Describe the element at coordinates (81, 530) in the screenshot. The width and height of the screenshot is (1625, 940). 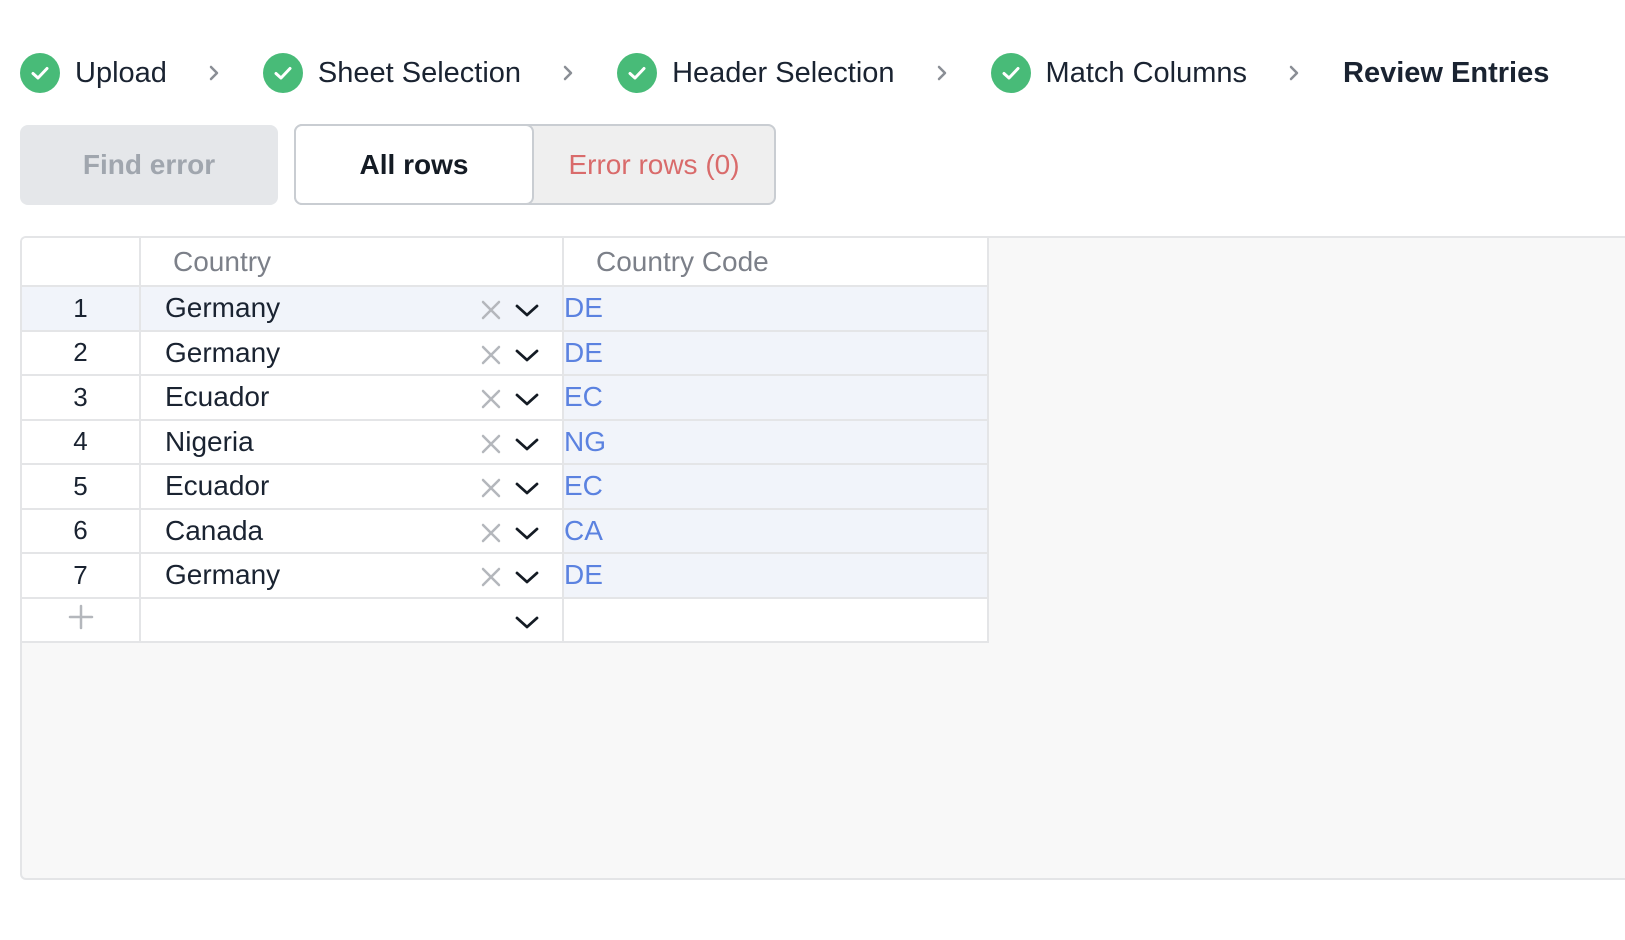
I see `row-number: 6` at that location.